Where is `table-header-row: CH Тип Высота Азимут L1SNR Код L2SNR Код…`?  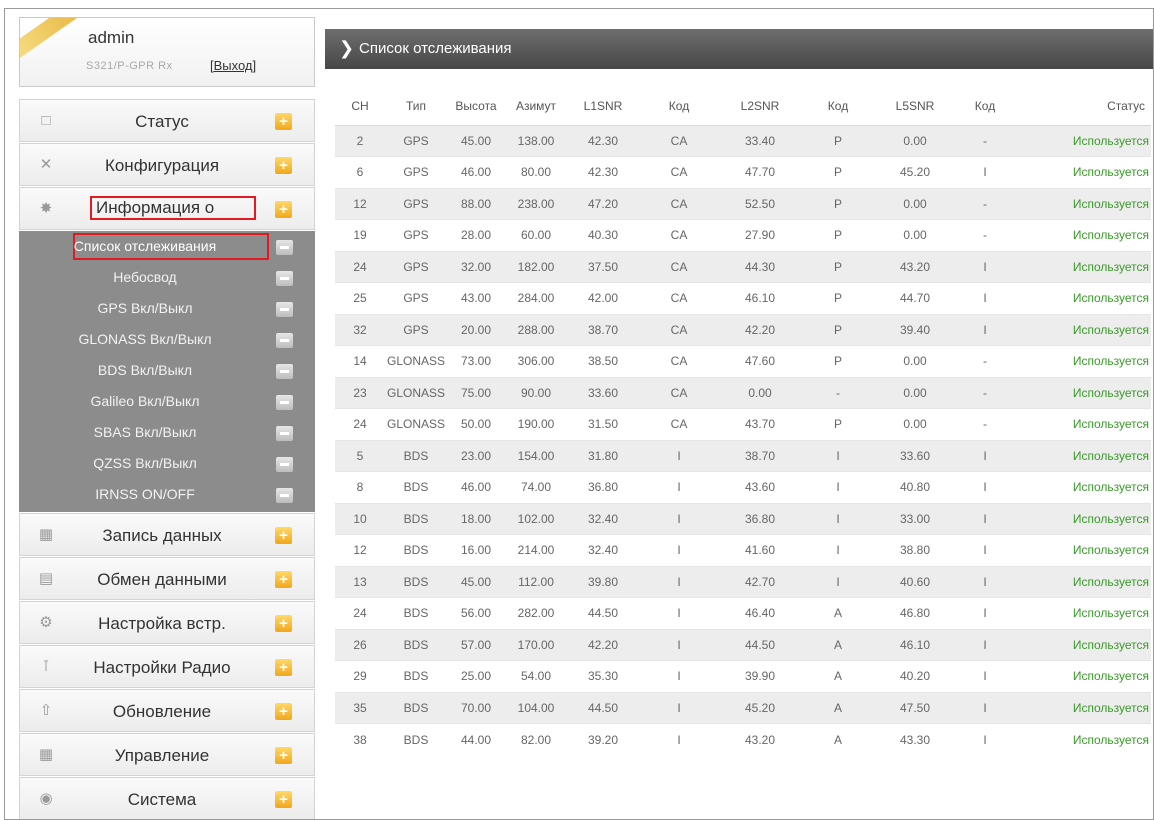
table-header-row: CH Тип Высота Азимут L1SNR Код L2SNR Код… is located at coordinates (743, 106).